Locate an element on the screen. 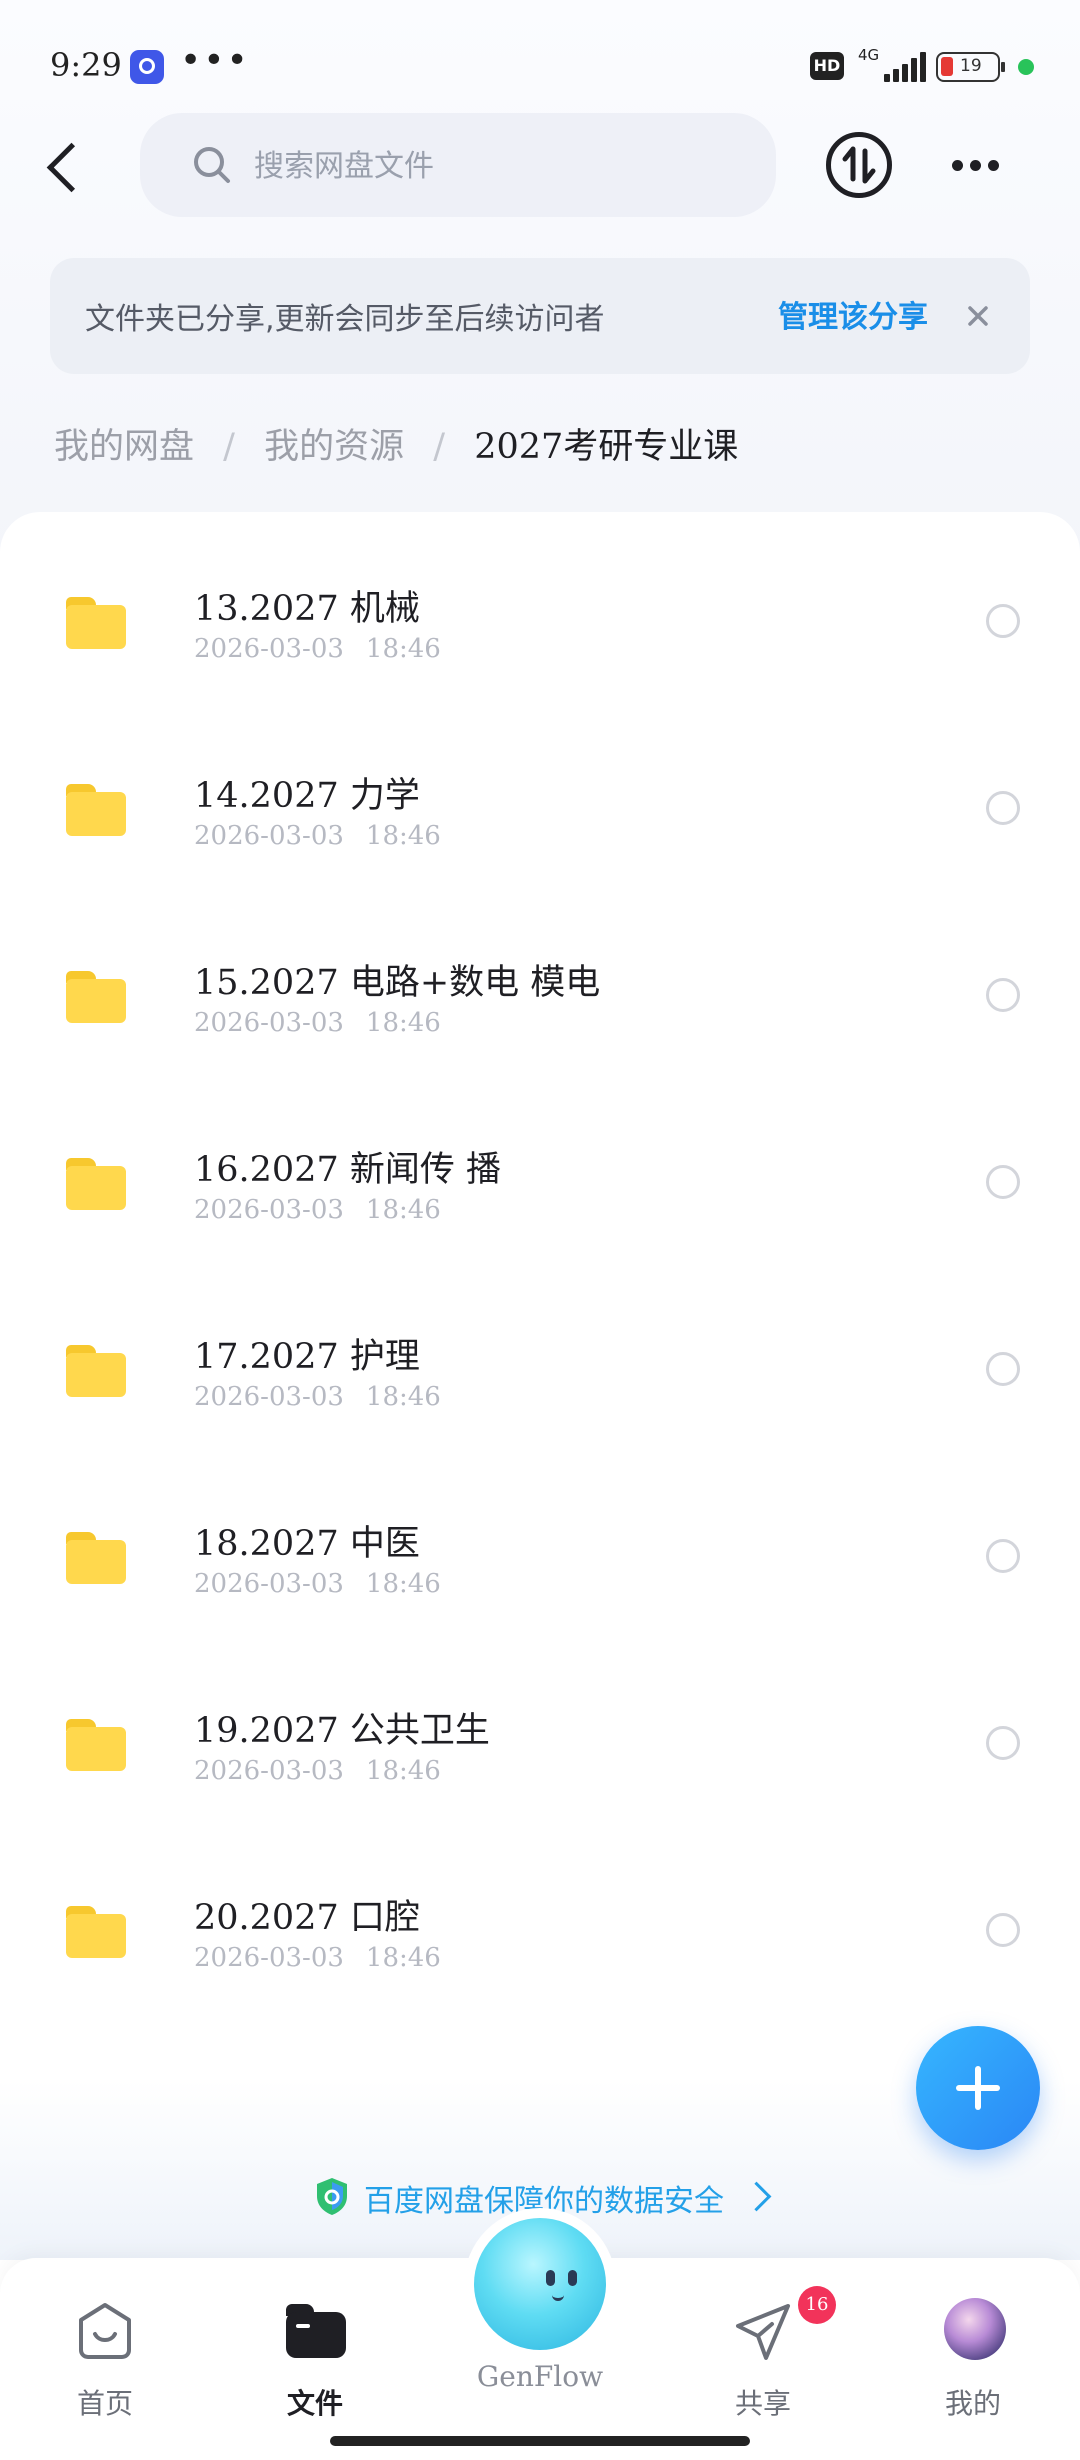 The width and height of the screenshot is (1080, 2460). file-row: 15.2027 电路+数电 模电 2026-03-03 18:46 is located at coordinates (540, 1017).